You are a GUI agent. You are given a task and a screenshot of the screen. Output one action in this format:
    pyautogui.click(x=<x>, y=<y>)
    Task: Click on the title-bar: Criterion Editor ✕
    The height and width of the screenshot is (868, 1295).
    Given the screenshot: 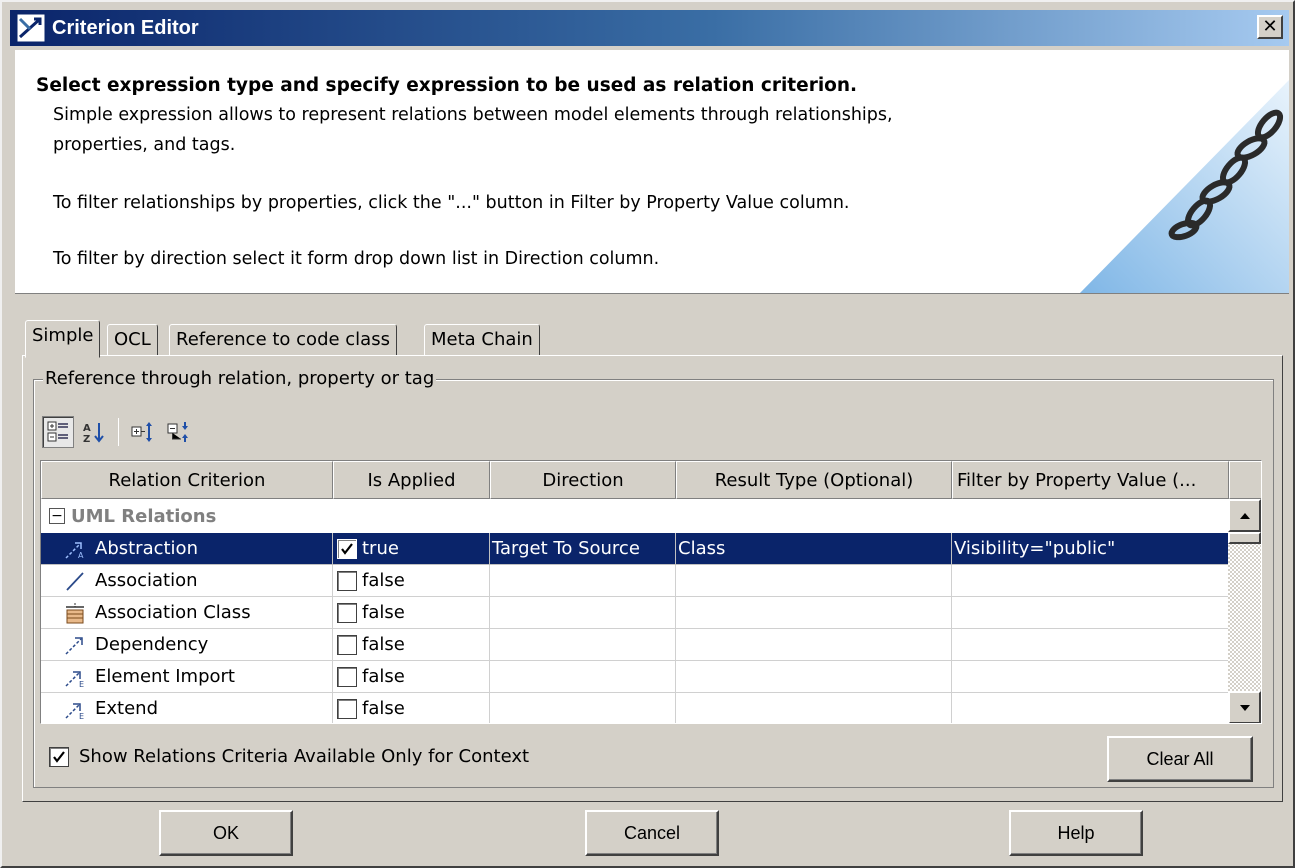 What is the action you would take?
    pyautogui.click(x=649, y=28)
    